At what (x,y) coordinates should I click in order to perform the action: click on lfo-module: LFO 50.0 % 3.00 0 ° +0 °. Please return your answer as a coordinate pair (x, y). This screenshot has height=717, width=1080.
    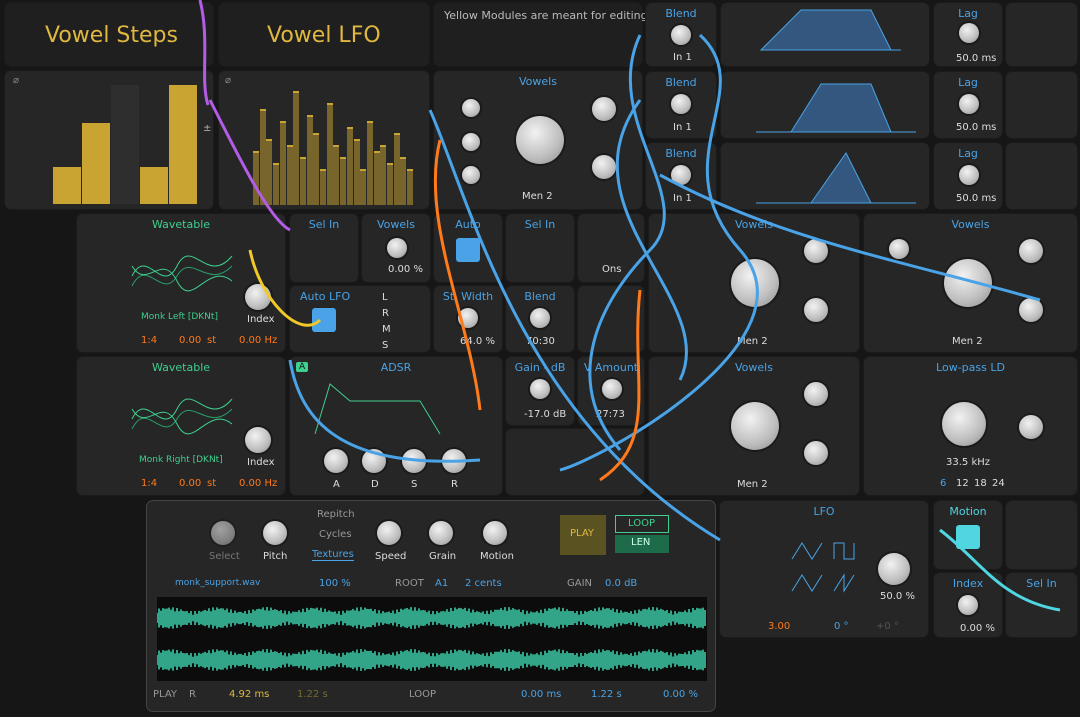
    Looking at the image, I should click on (824, 569).